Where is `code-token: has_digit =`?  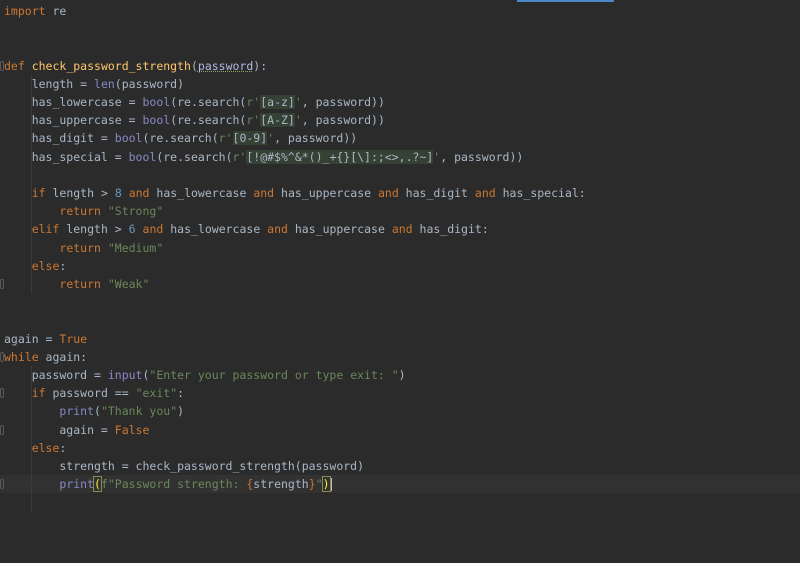 code-token: has_digit = is located at coordinates (59, 138).